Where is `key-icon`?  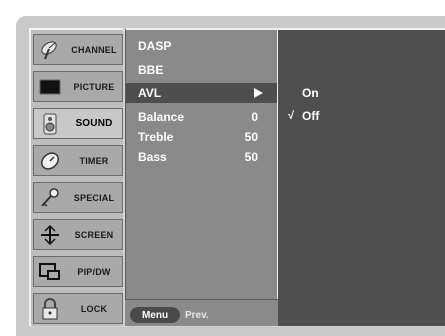 key-icon is located at coordinates (50, 198).